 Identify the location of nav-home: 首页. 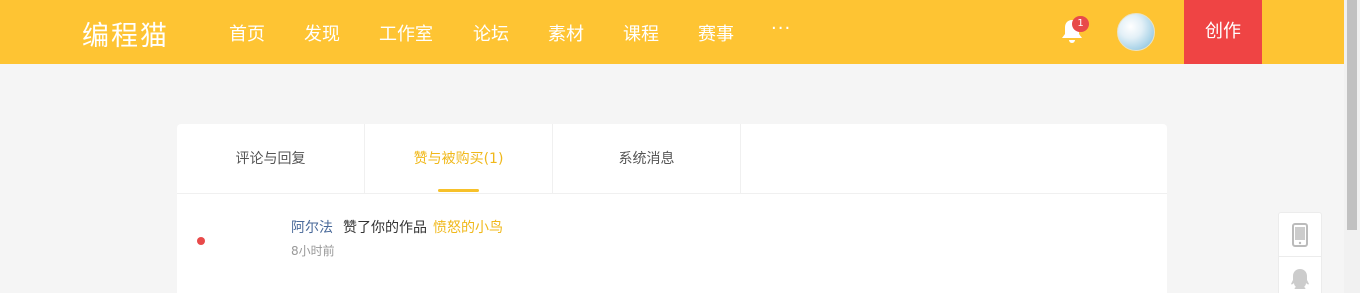
(247, 33).